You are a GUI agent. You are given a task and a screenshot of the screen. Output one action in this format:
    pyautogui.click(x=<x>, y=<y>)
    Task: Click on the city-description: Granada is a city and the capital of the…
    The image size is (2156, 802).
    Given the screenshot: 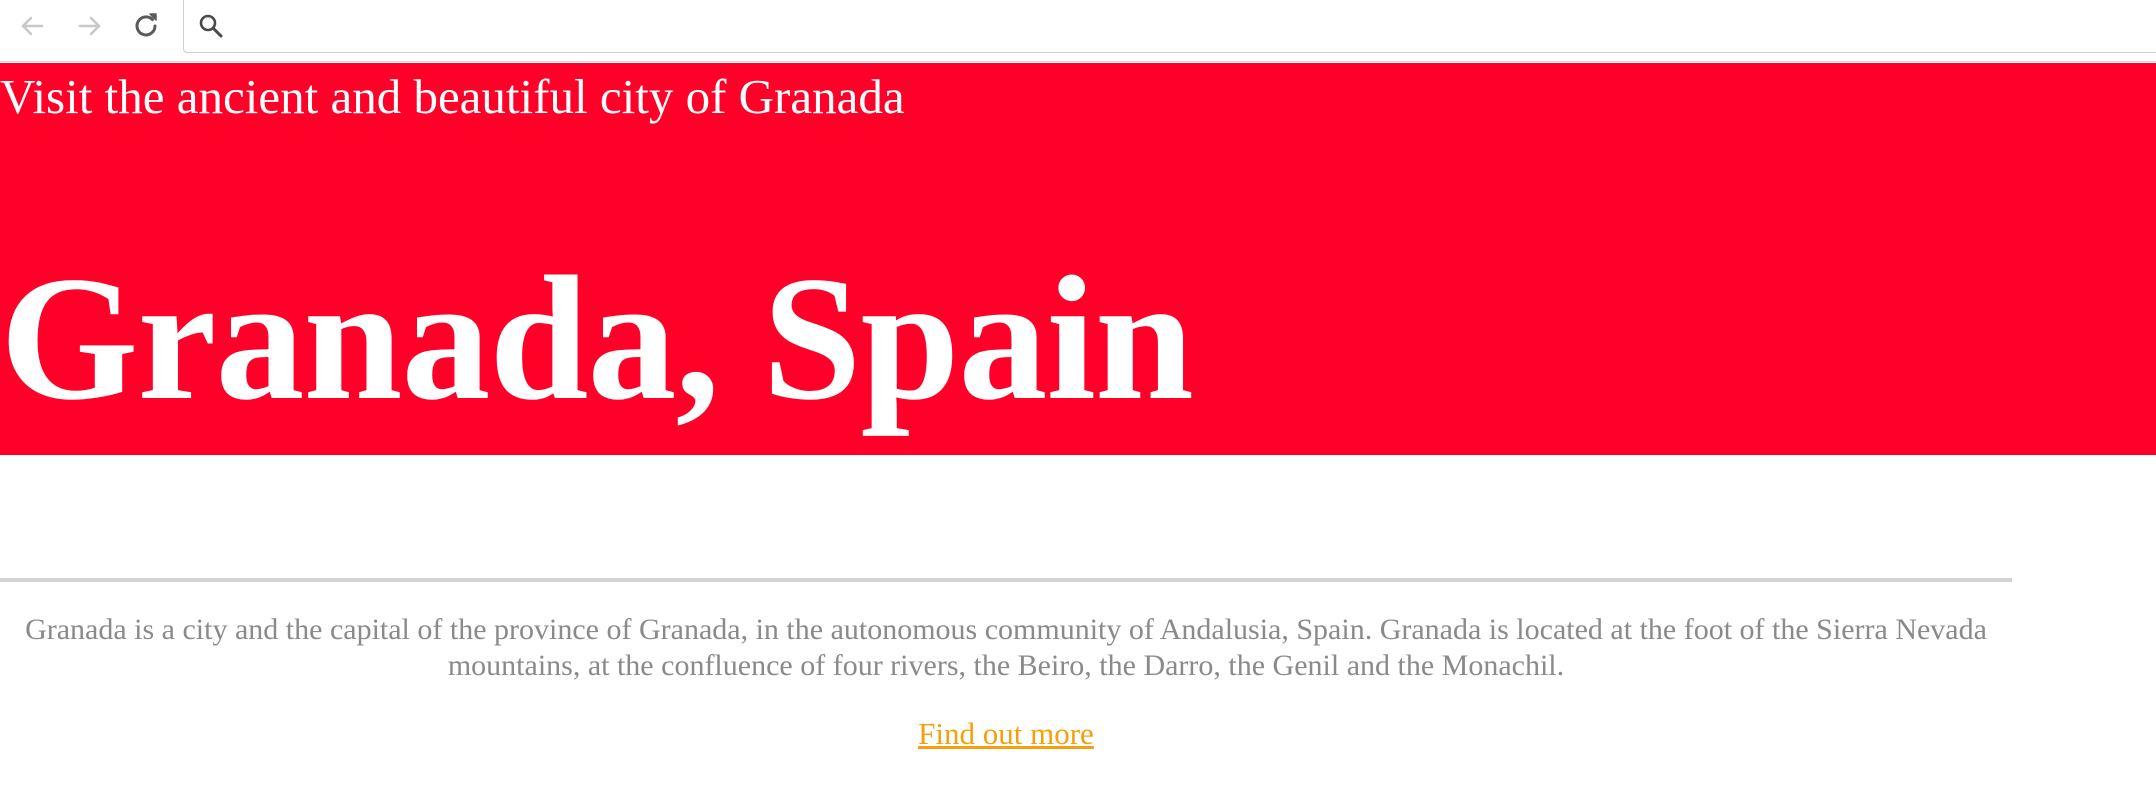 What is the action you would take?
    pyautogui.click(x=1006, y=647)
    